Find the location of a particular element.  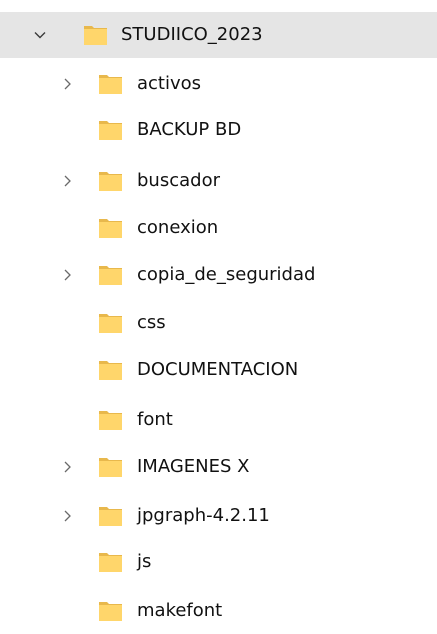

tree-item-label: css is located at coordinates (151, 322).